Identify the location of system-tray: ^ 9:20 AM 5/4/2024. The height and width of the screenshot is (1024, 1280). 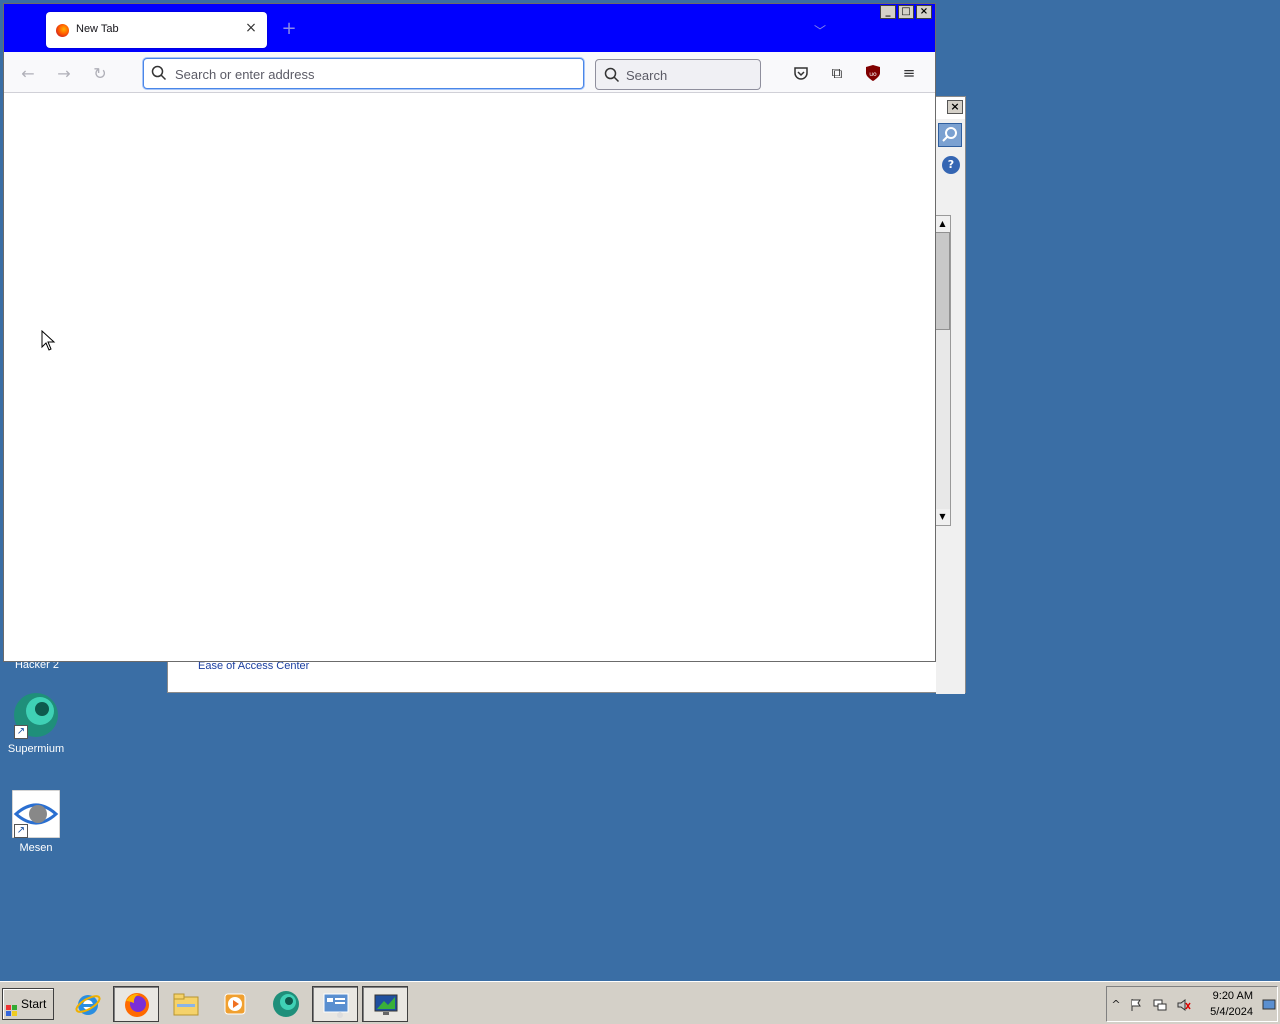
(1192, 1004).